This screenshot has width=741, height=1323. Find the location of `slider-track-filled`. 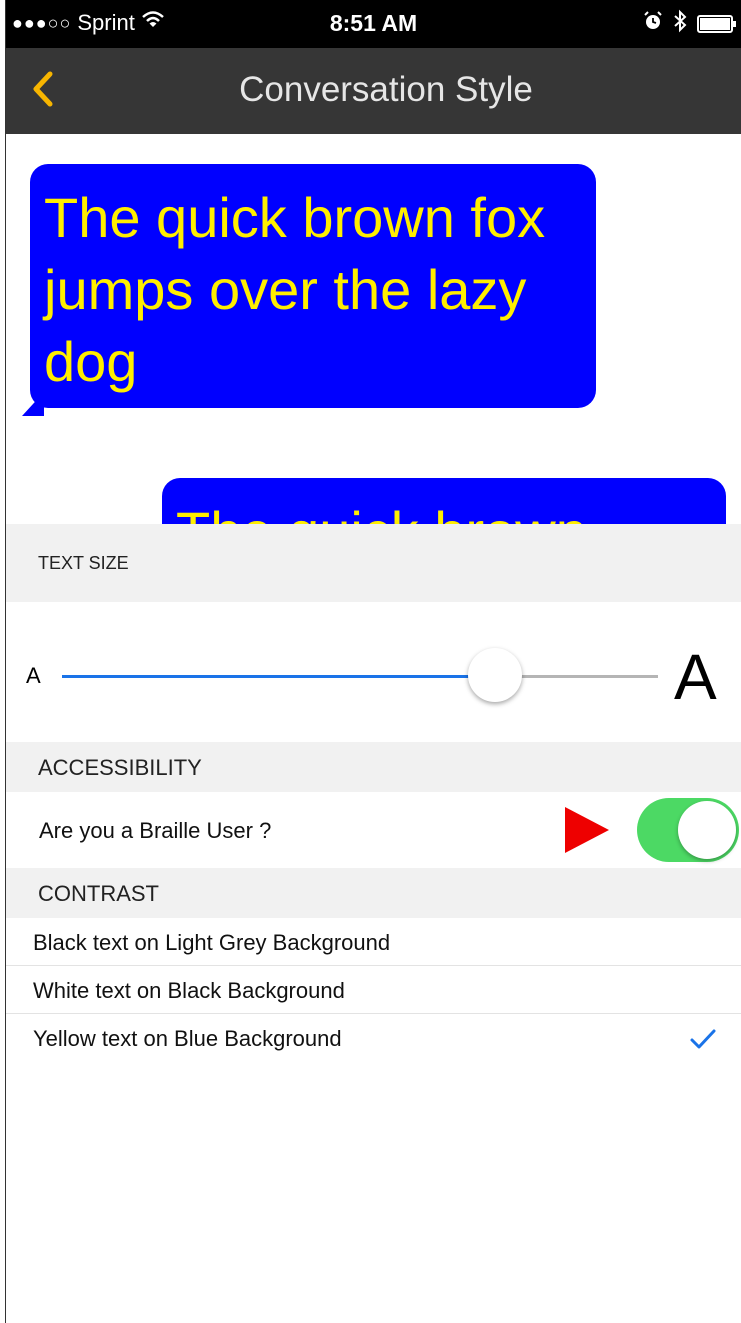

slider-track-filled is located at coordinates (280, 676).